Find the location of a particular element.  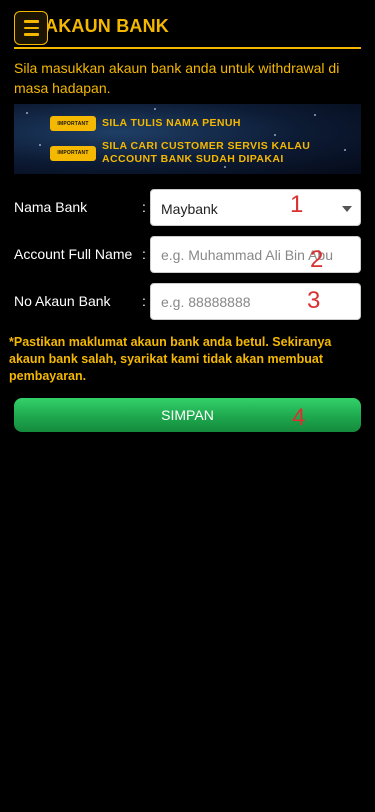

banner-line: SILA TULIS NAMA PENUH is located at coordinates (171, 123).